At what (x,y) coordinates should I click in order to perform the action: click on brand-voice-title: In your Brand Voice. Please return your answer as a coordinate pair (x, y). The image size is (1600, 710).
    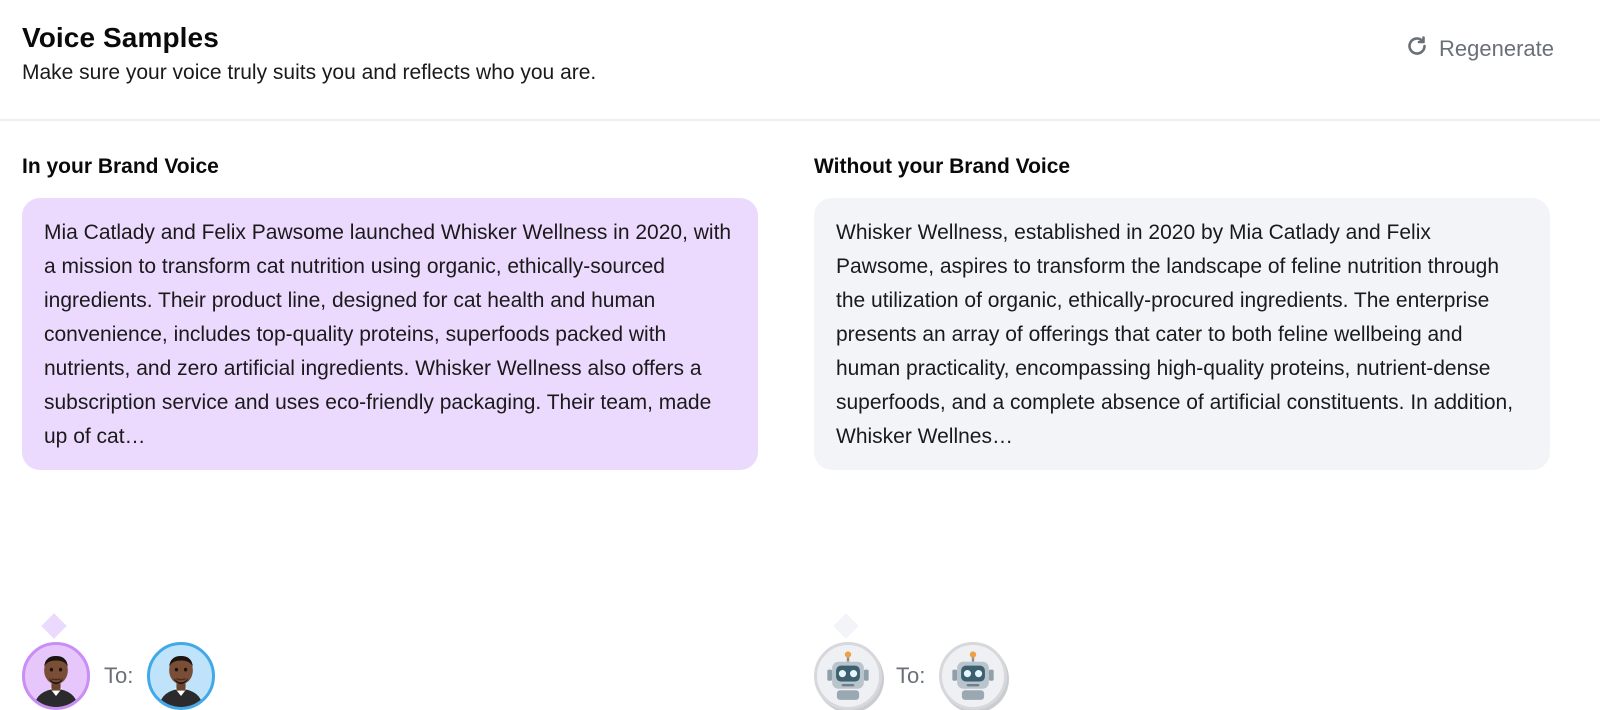
    Looking at the image, I should click on (120, 166).